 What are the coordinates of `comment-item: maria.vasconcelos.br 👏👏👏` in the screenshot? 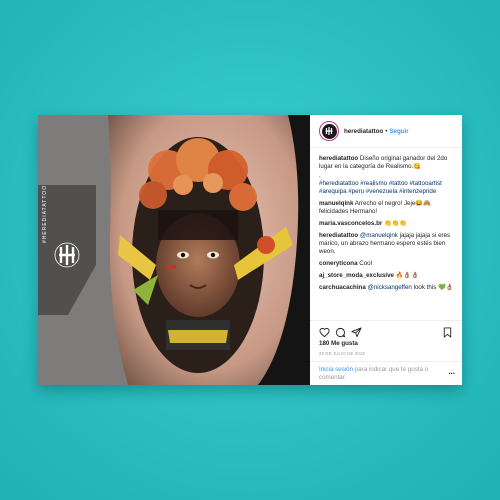 It's located at (387, 224).